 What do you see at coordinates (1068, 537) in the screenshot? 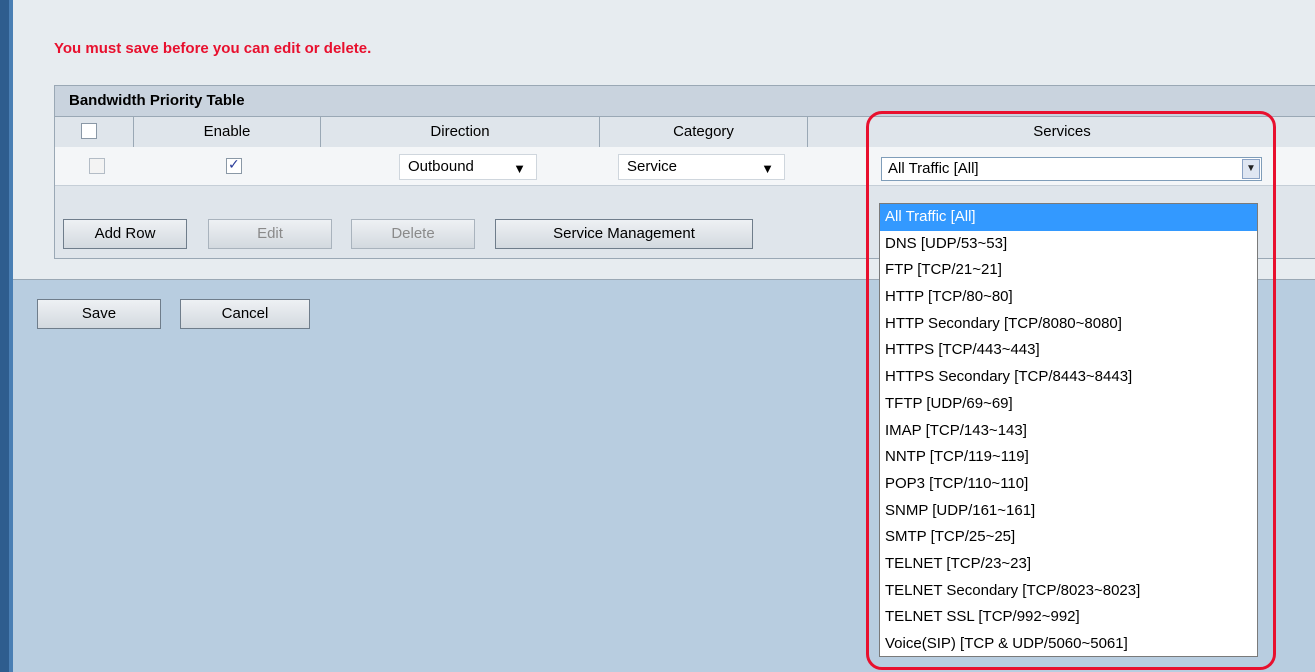
I see `service-option: SMTP [TCP/25~25]` at bounding box center [1068, 537].